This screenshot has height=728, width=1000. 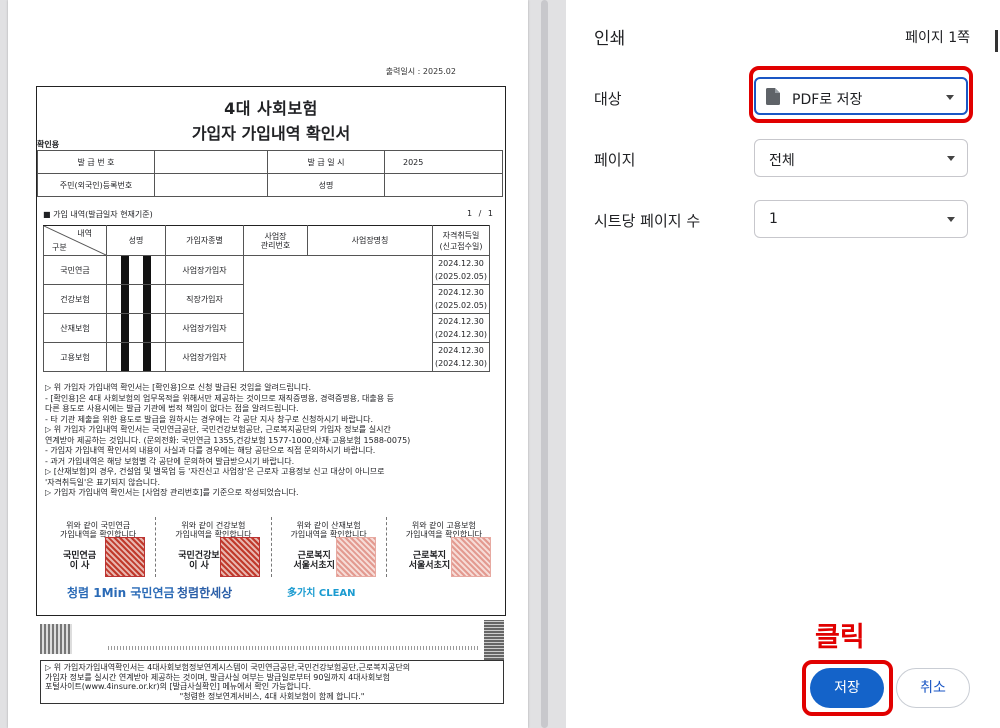 I want to click on logo-row: 청렴 1Min 국민연금 청렴한세상 多가치 CLEAN, so click(x=270, y=597).